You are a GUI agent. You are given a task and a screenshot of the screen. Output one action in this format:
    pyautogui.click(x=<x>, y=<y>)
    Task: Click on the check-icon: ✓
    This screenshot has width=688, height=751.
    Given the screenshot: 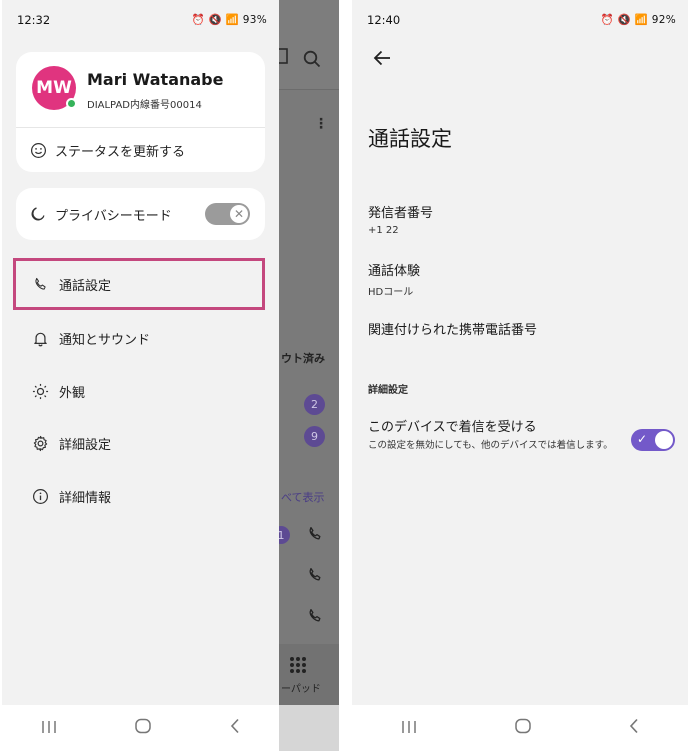 What is the action you would take?
    pyautogui.click(x=642, y=439)
    